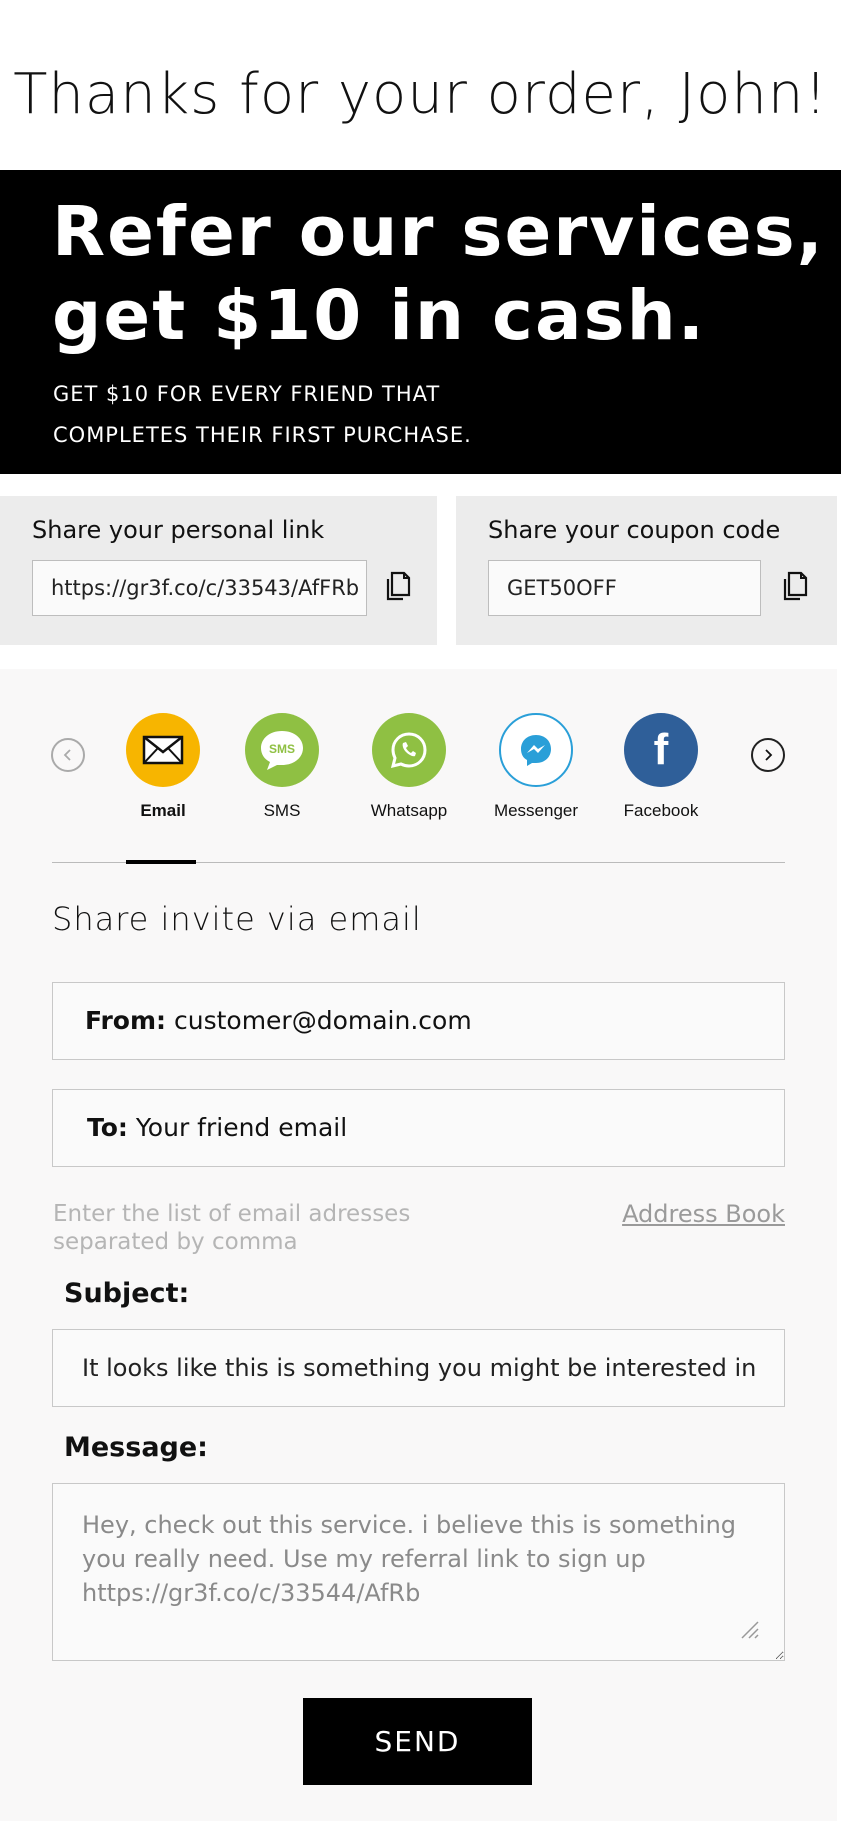  Describe the element at coordinates (536, 810) in the screenshot. I see `channel-messenger-label: Messenger` at that location.